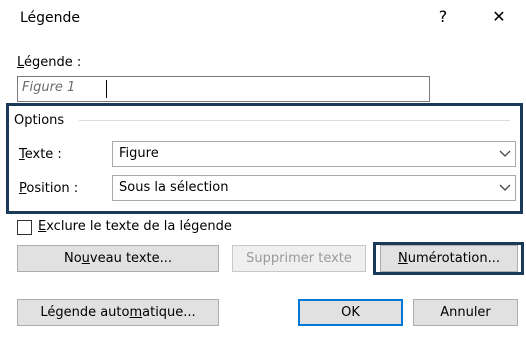 The height and width of the screenshot is (339, 526). I want to click on cancel-button: Annuler, so click(465, 312).